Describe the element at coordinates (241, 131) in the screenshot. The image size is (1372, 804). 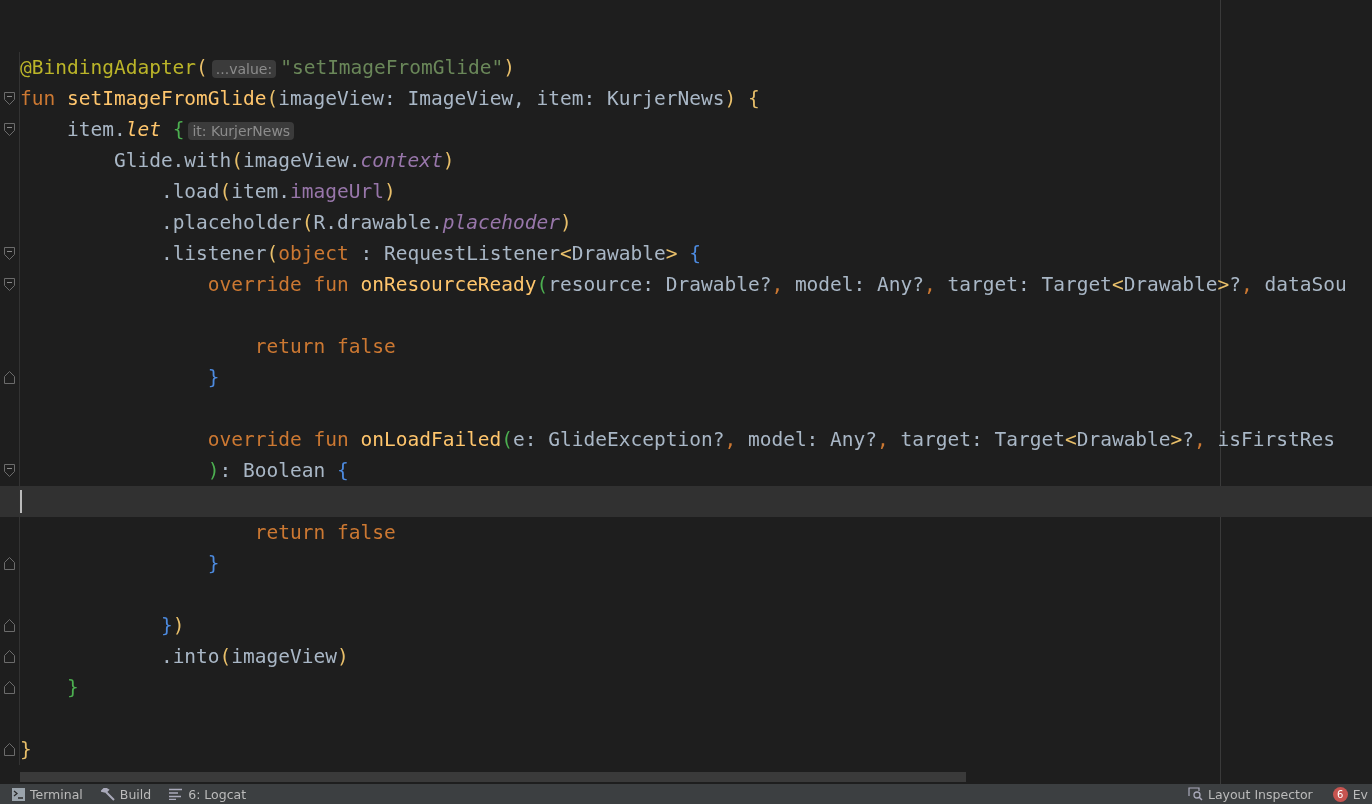
I see `inlay-hint: it: KurjerNews` at that location.